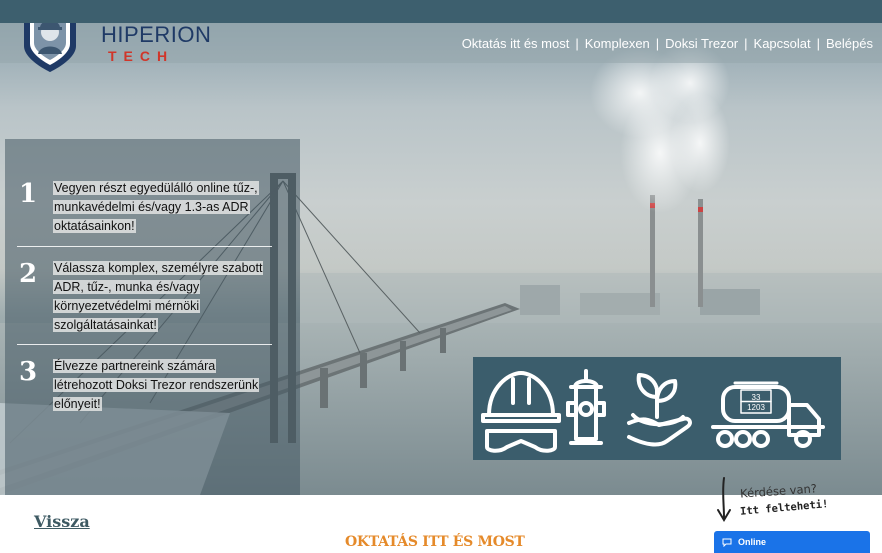 This screenshot has height=553, width=882. I want to click on chat-bubble-icon, so click(727, 542).